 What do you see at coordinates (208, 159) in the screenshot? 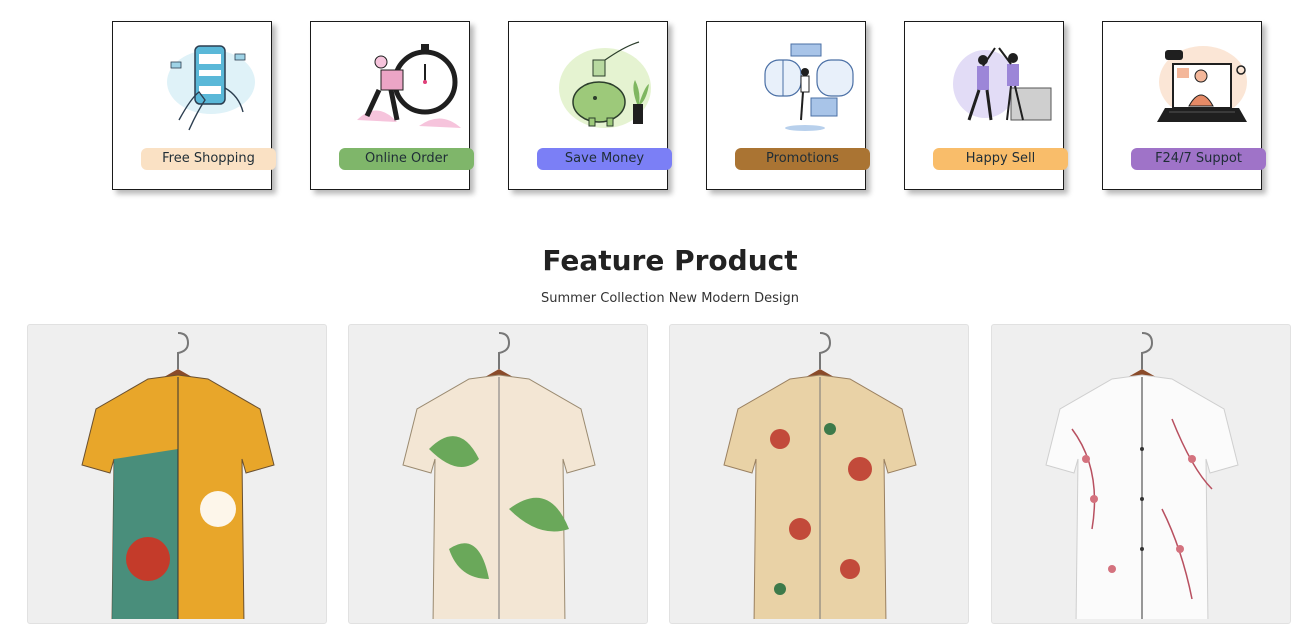
I see `feature-free-shopping-label: Free Shopping` at bounding box center [208, 159].